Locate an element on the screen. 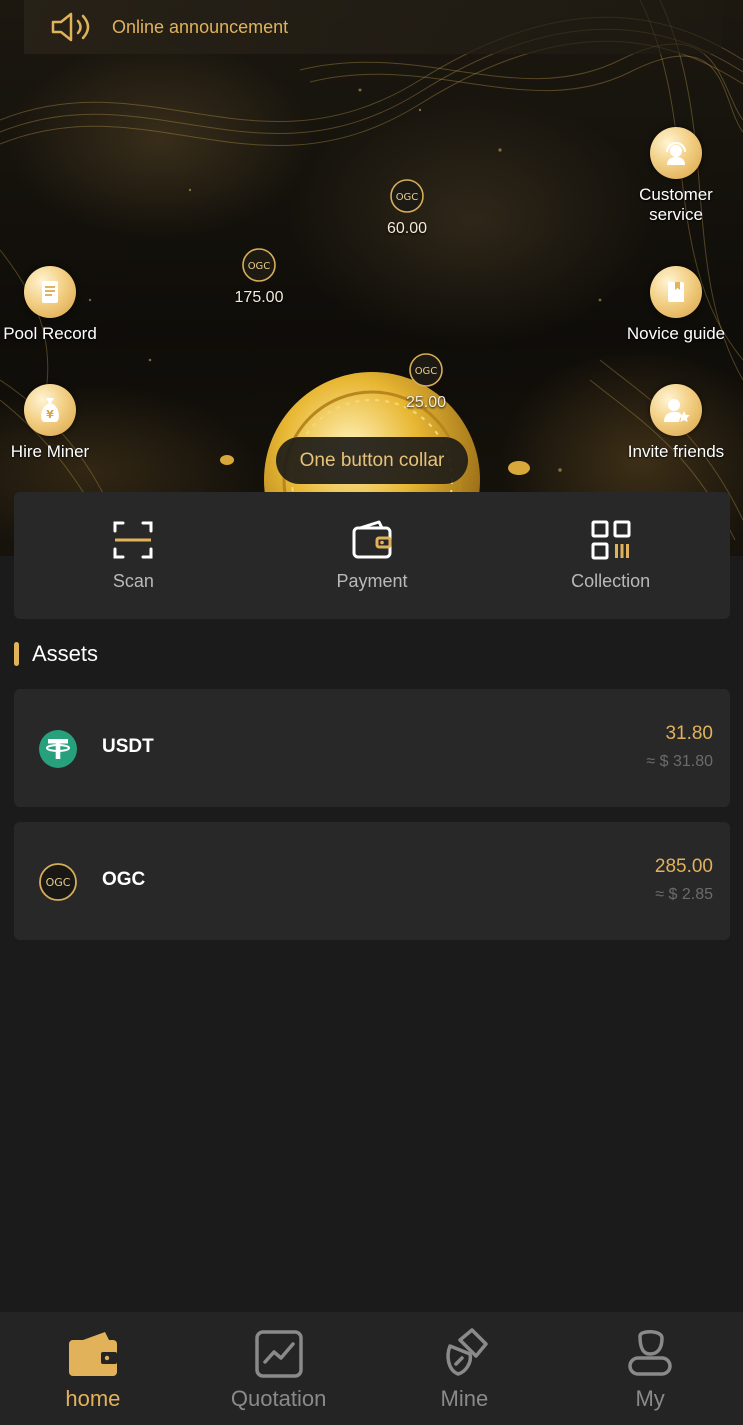 The height and width of the screenshot is (1425, 743). book-icon is located at coordinates (676, 292).